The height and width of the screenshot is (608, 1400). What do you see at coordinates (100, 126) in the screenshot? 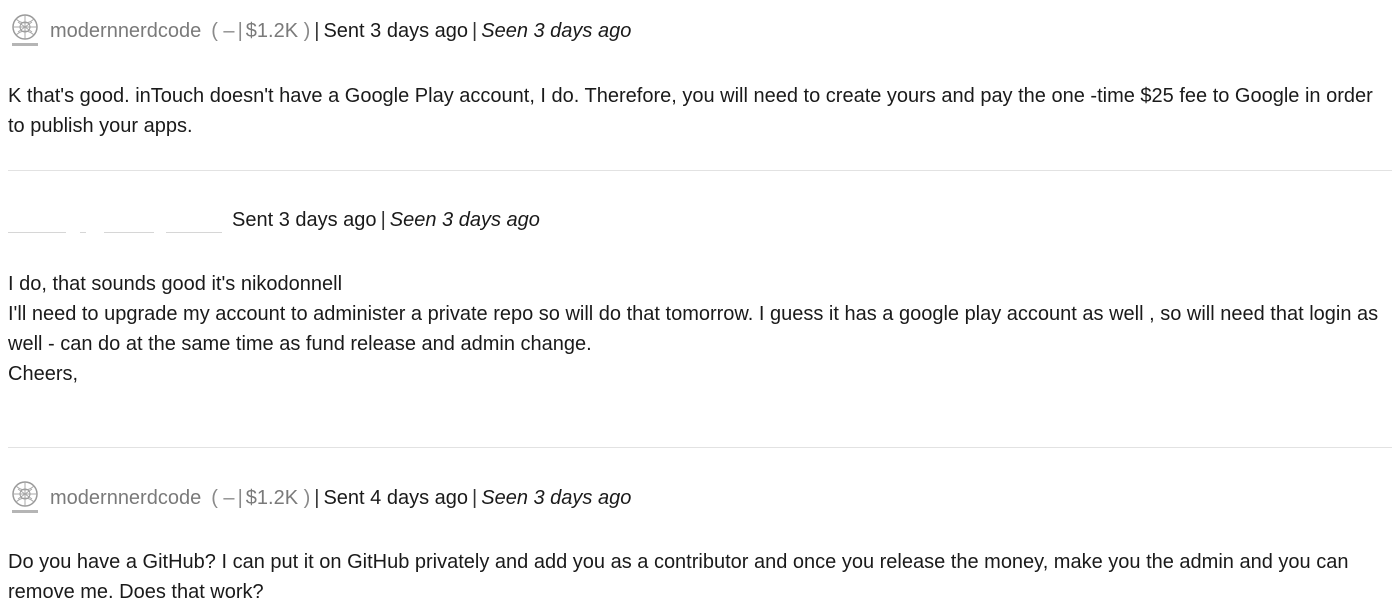
I see `message-line: to publish your apps.` at bounding box center [100, 126].